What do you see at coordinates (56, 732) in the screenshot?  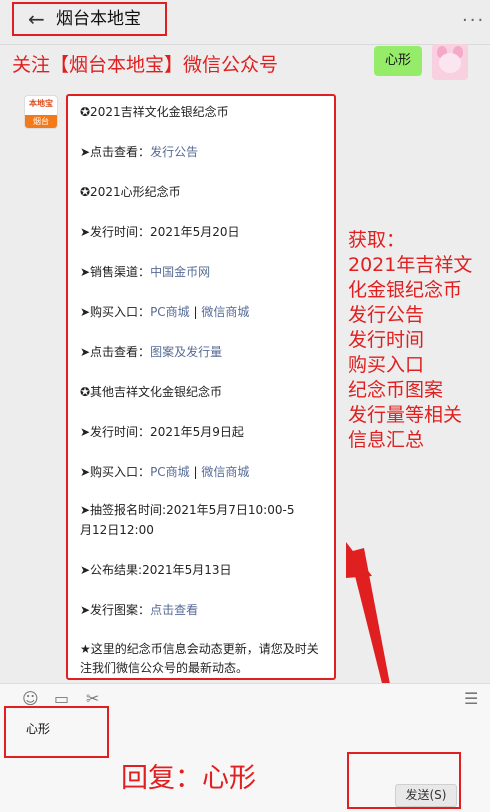 I see `reply-highlight-box` at bounding box center [56, 732].